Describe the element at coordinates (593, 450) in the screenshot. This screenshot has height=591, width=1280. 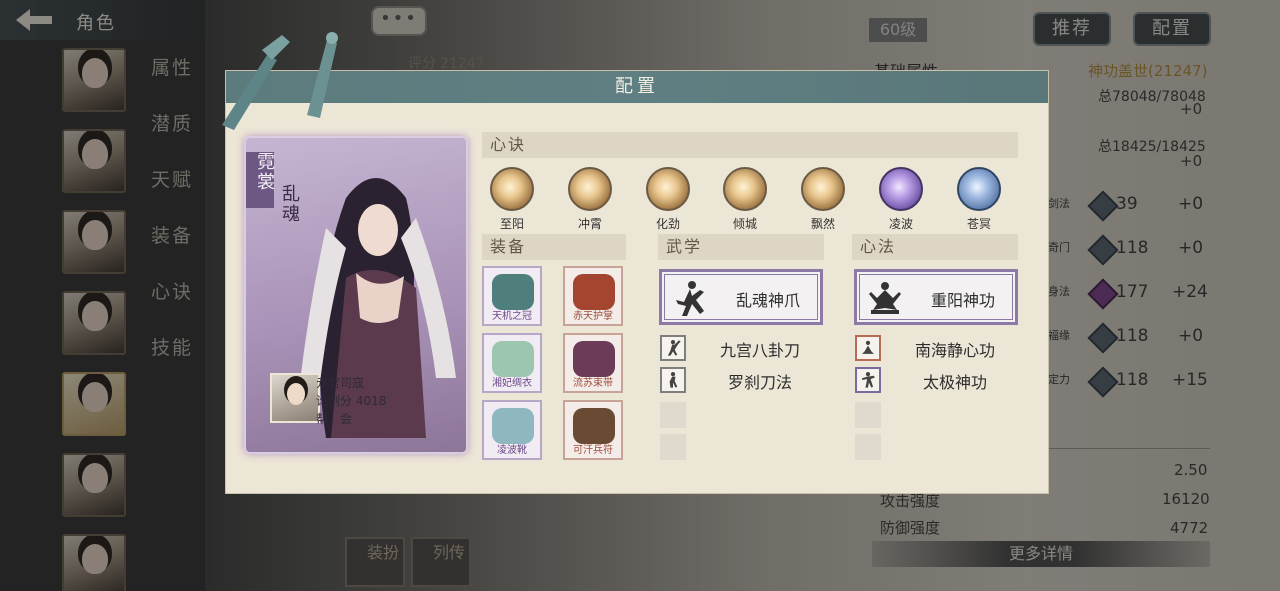
I see `equip-name: 可汗兵符` at that location.